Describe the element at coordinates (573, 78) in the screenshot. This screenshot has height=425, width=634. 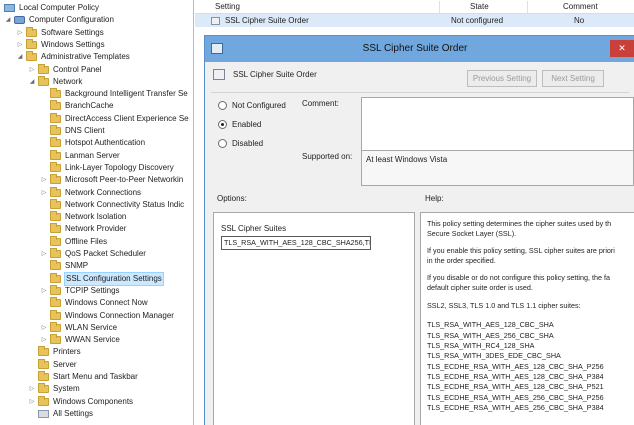
I see `next-setting-button: Next Setting` at that location.